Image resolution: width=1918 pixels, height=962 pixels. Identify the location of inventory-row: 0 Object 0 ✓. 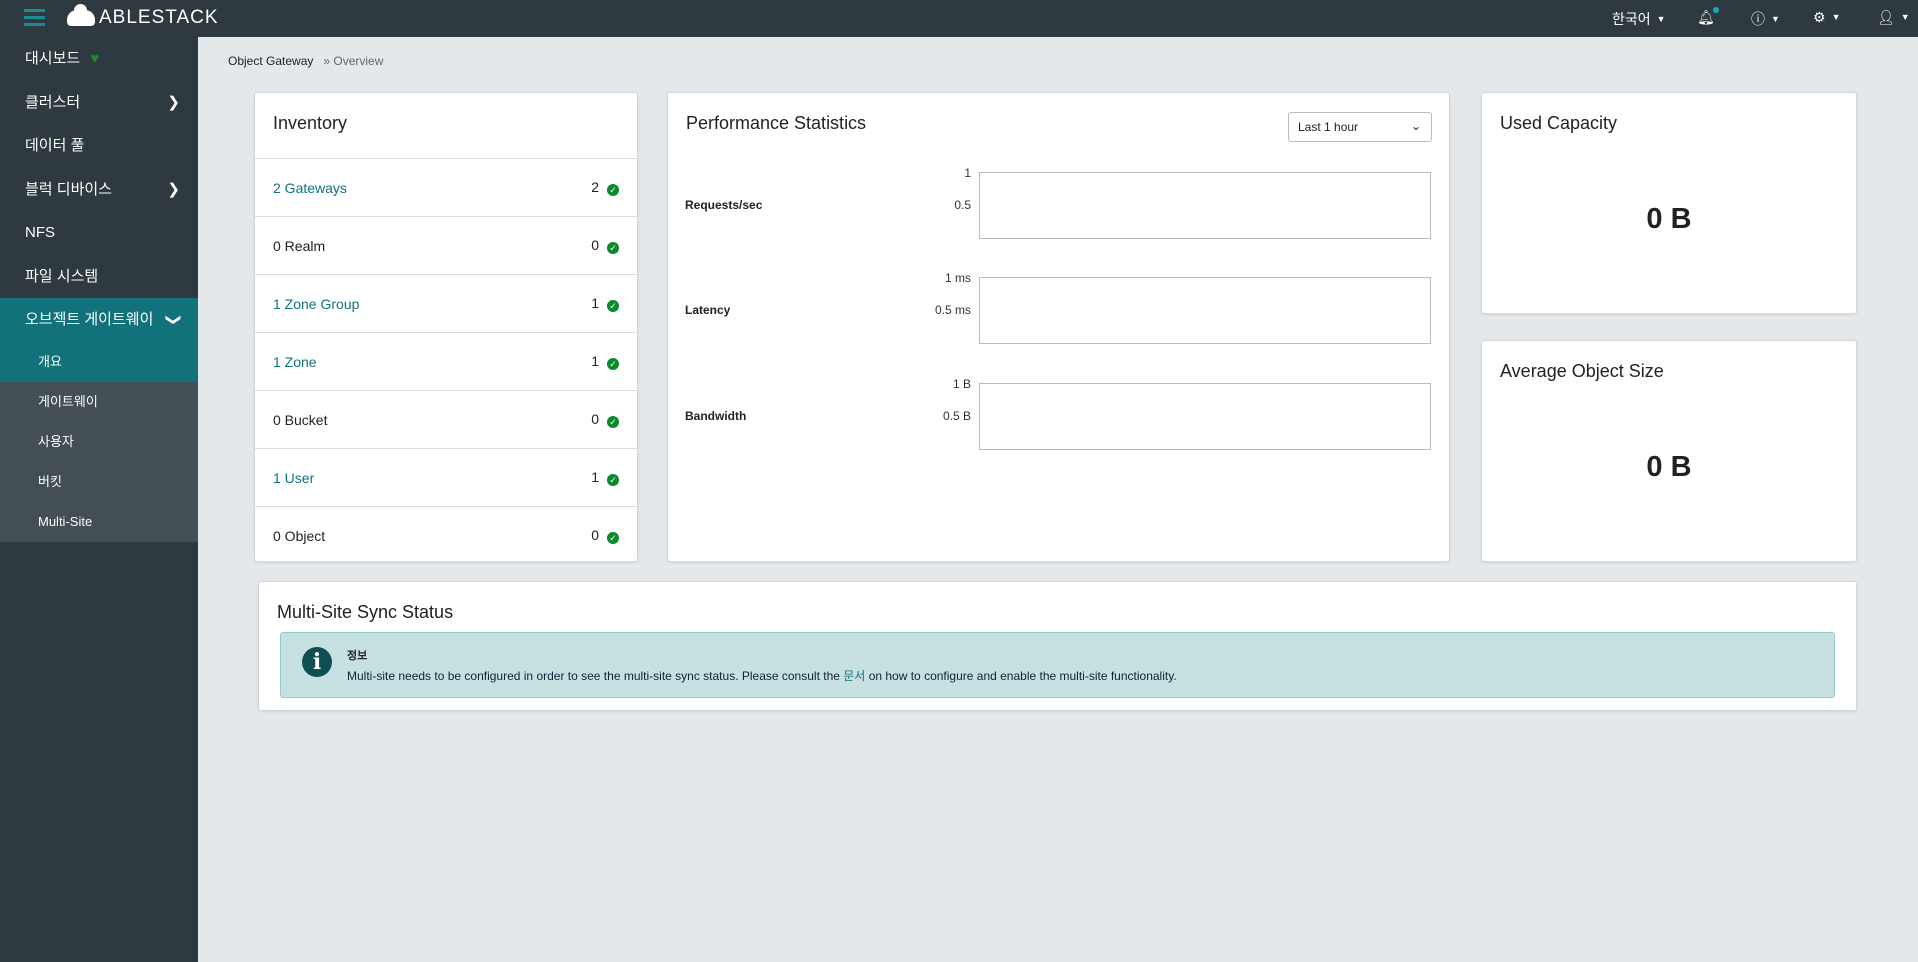
(446, 535).